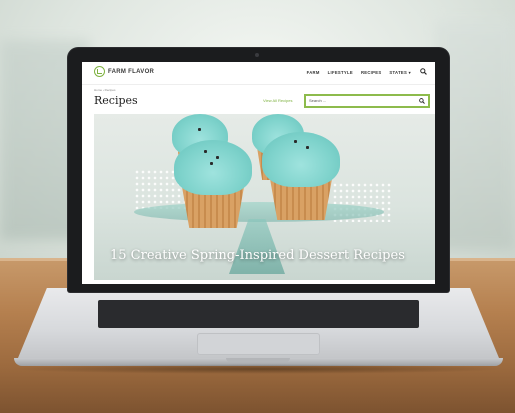 This screenshot has height=413, width=515. Describe the element at coordinates (409, 72) in the screenshot. I see `chevron-down-icon: ▾` at that location.